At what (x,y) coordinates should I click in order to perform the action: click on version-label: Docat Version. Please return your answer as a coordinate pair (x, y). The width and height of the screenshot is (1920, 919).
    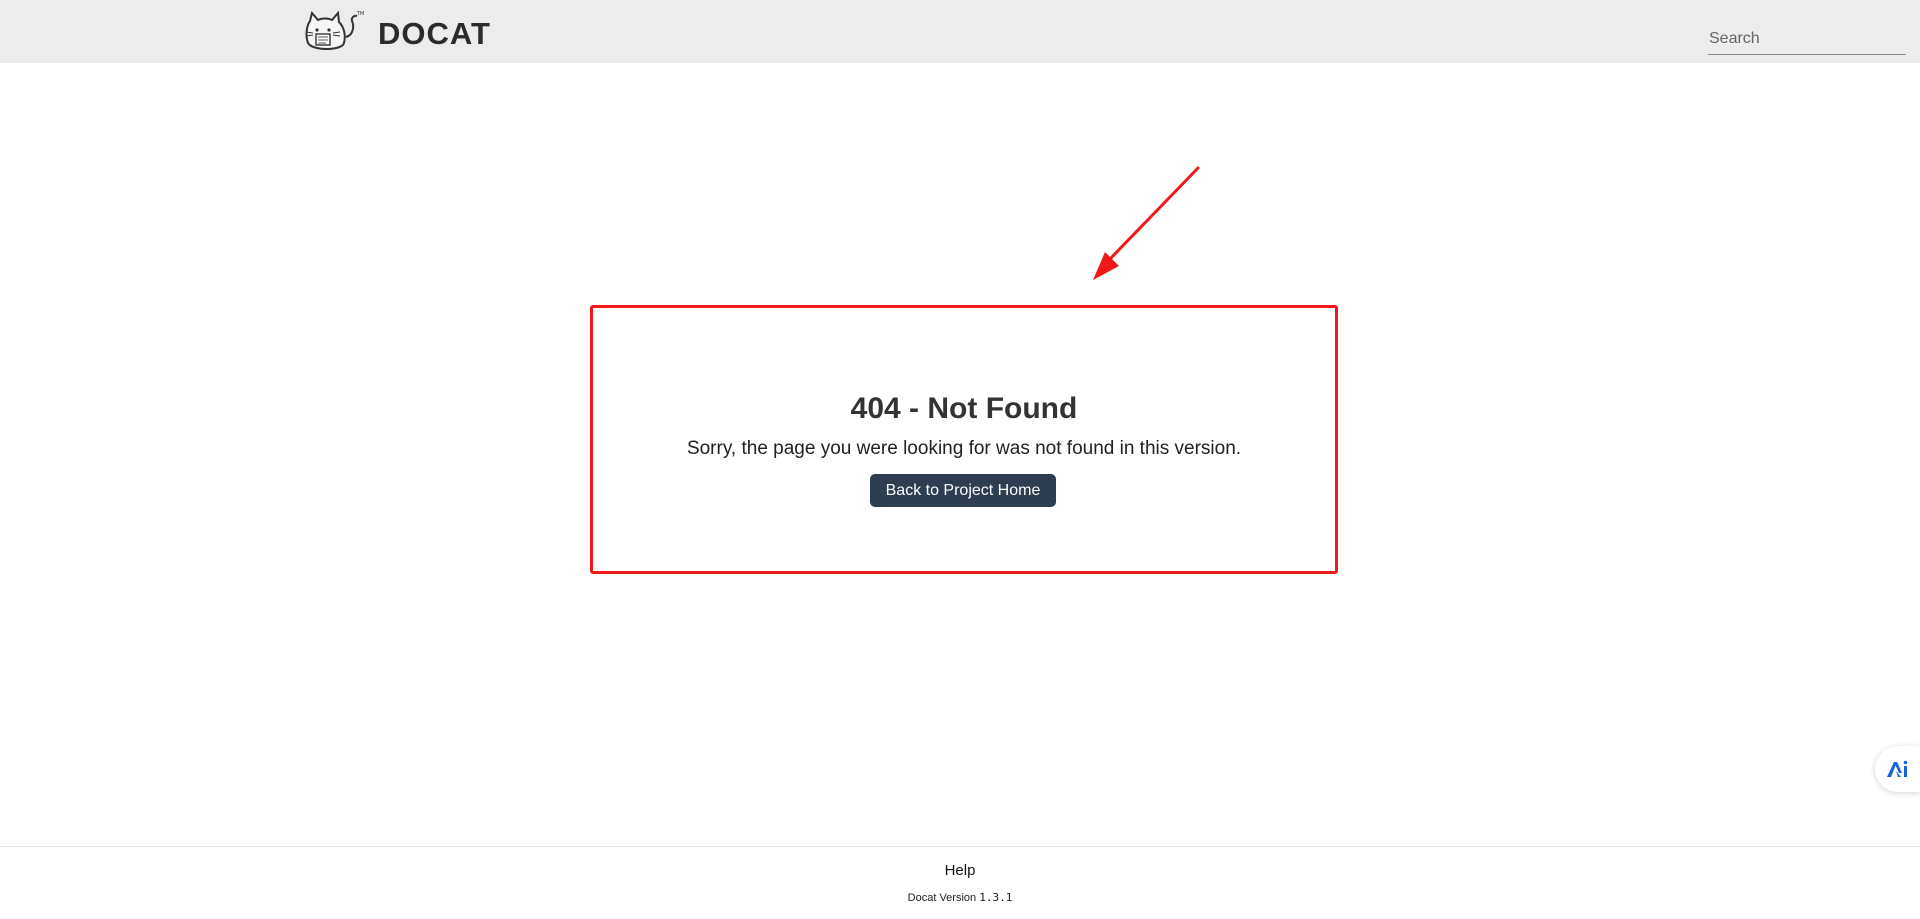
    Looking at the image, I should click on (942, 898).